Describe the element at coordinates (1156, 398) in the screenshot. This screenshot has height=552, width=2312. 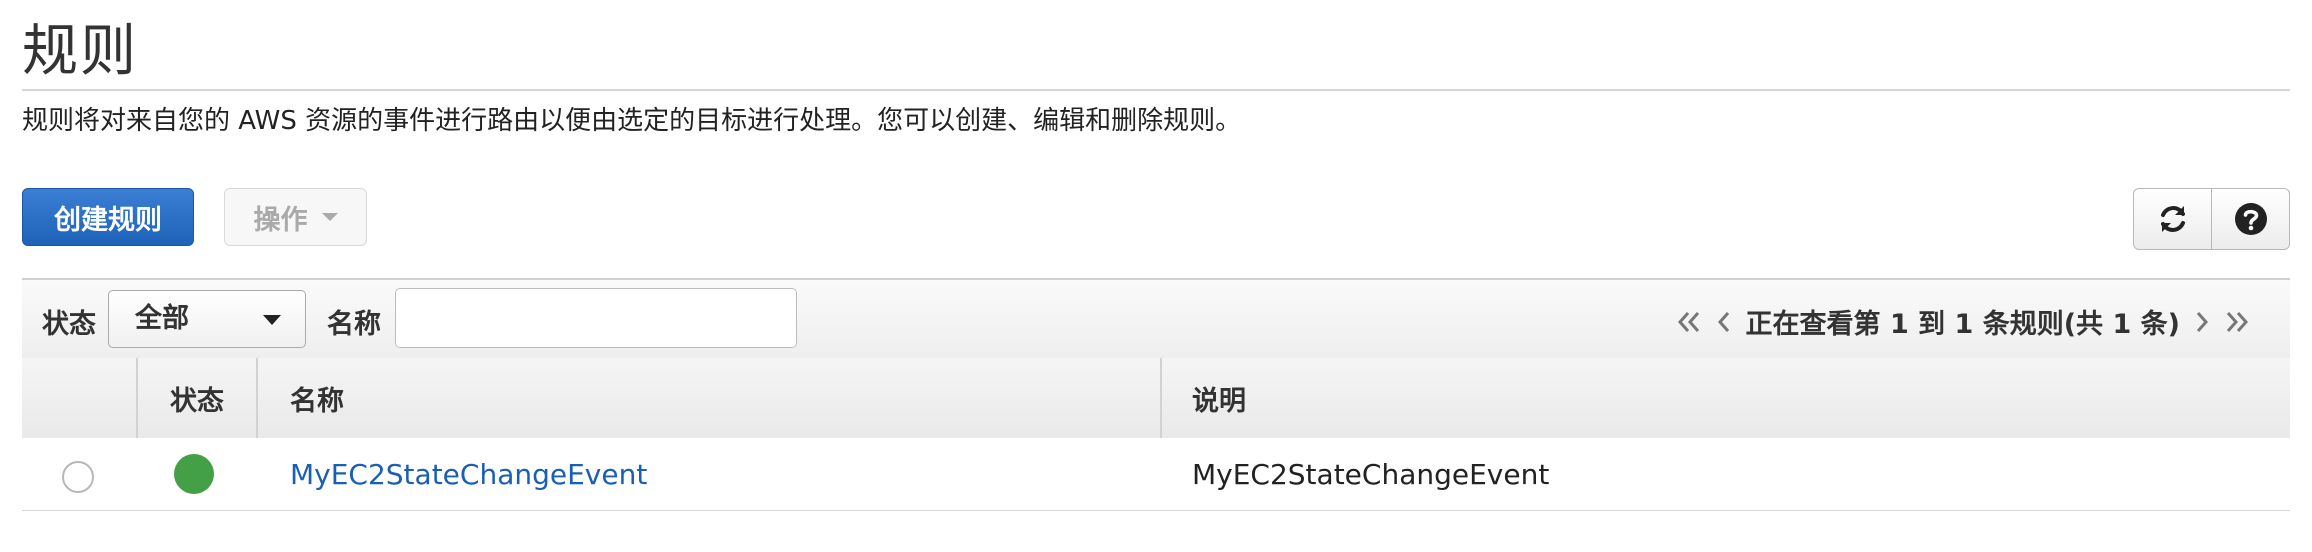
I see `table-header: 状态 名称 说明` at that location.